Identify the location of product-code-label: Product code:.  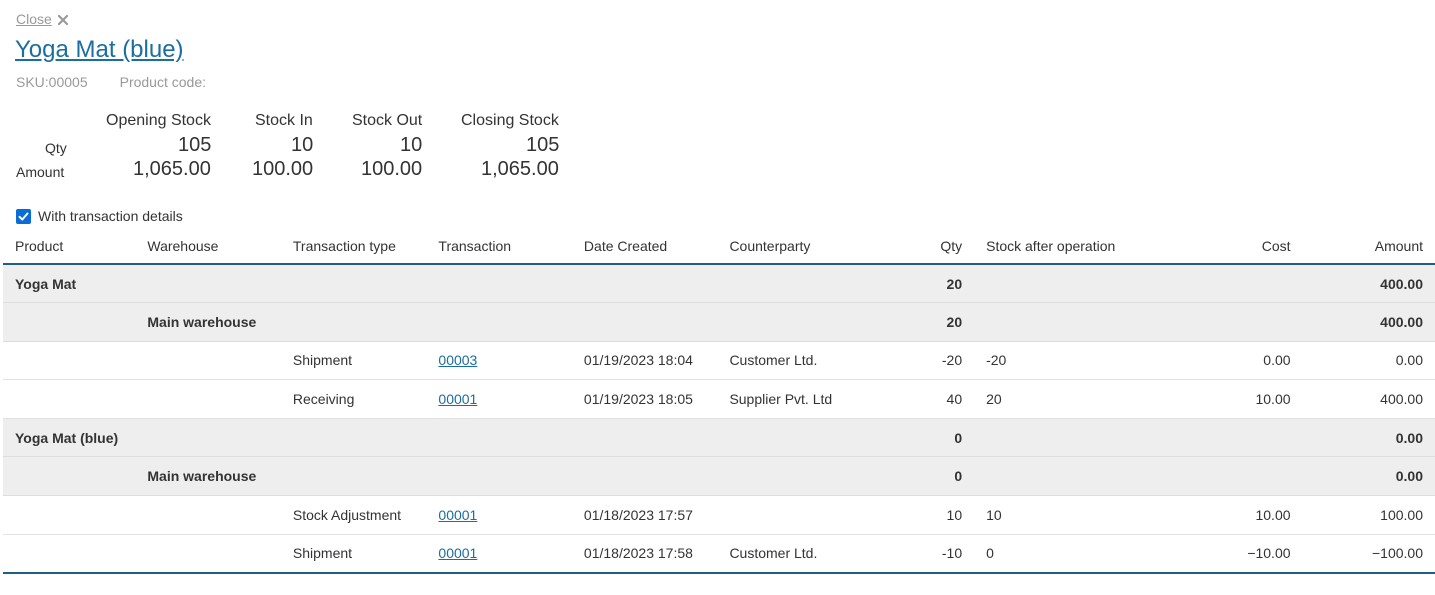
(162, 82).